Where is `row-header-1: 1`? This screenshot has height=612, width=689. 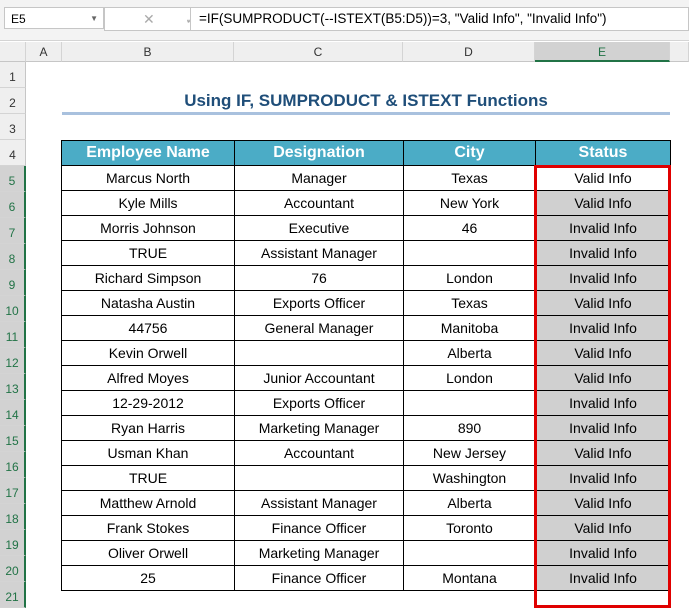 row-header-1: 1 is located at coordinates (13, 75).